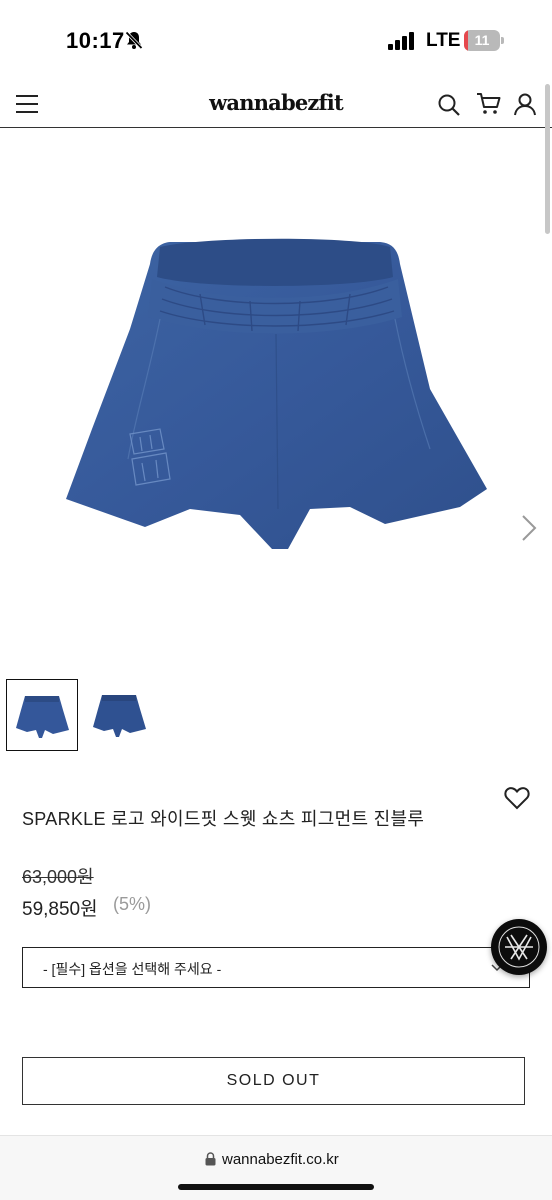 This screenshot has height=1200, width=552. What do you see at coordinates (525, 104) in the screenshot?
I see `user-icon` at bounding box center [525, 104].